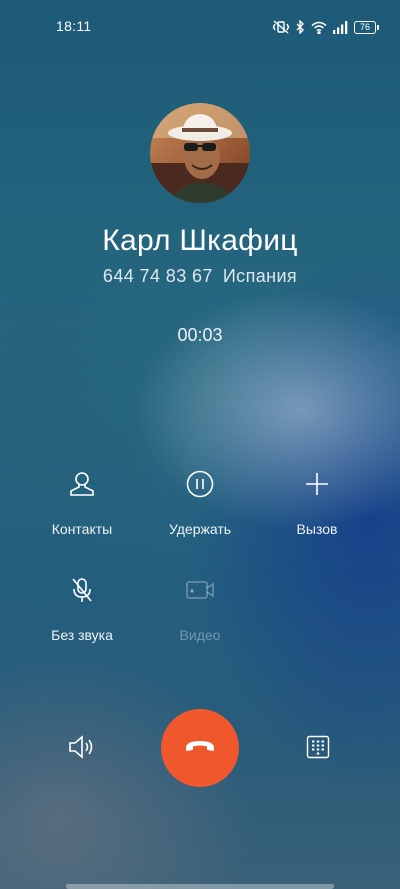 Image resolution: width=400 pixels, height=889 pixels. Describe the element at coordinates (366, 27) in the screenshot. I see `battery-icon: 76` at that location.